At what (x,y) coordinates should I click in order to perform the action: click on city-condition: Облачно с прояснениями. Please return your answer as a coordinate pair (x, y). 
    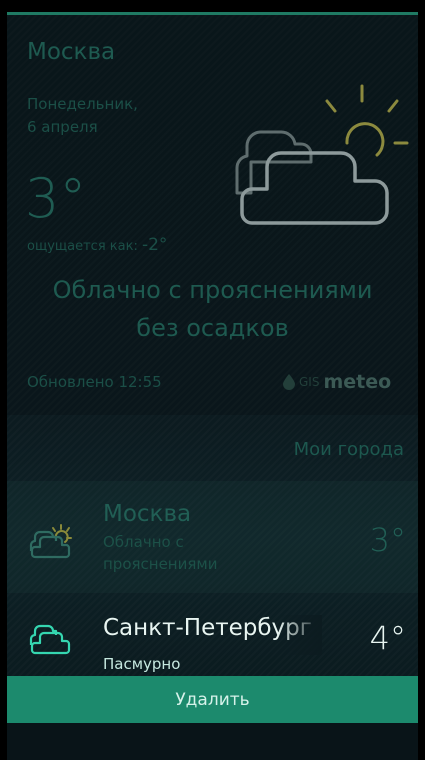
    Looking at the image, I should click on (160, 553).